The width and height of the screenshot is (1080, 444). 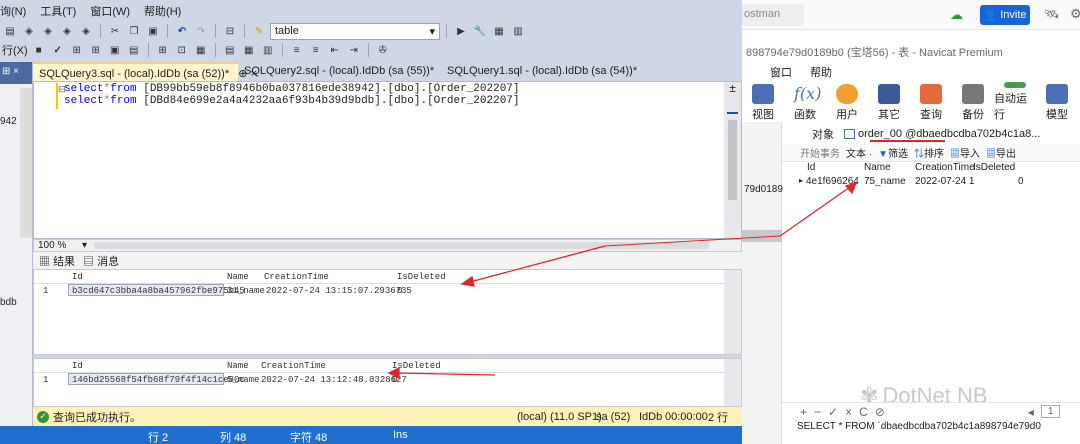 I want to click on tab-sqlquery1: SQLQuery1.sql - (local).IdDb (sa (54))*, so click(x=591, y=71).